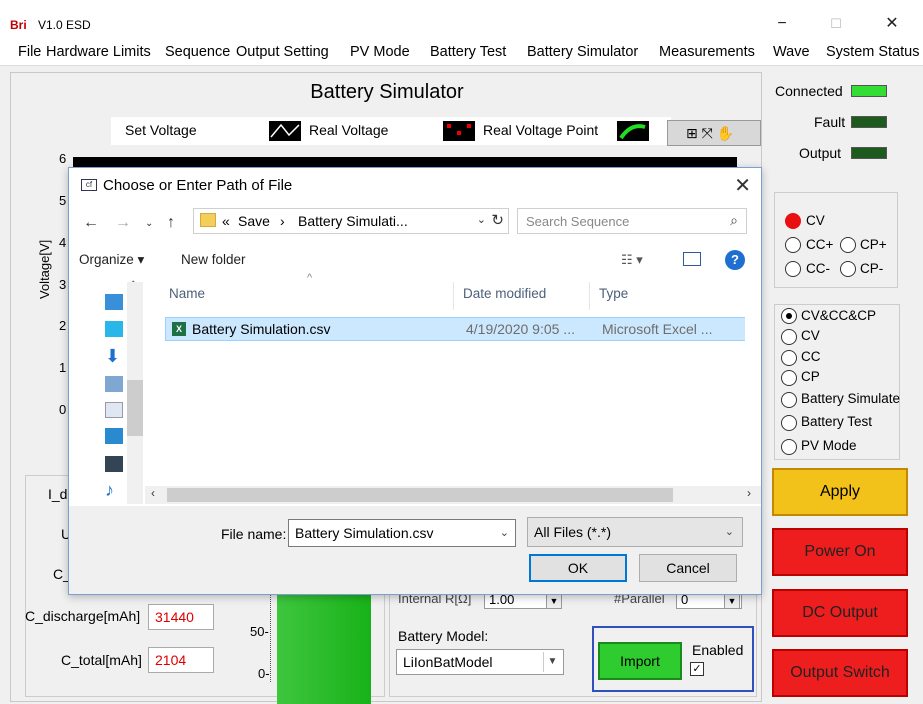 The image size is (923, 704). I want to click on radio-cc-minus, so click(793, 269).